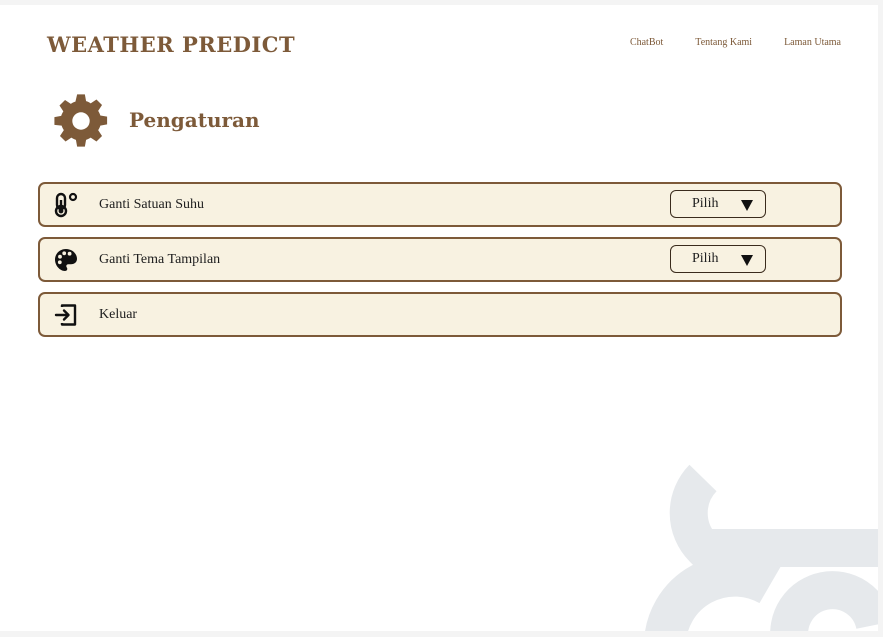 This screenshot has height=637, width=883. I want to click on logout-icon, so click(66, 315).